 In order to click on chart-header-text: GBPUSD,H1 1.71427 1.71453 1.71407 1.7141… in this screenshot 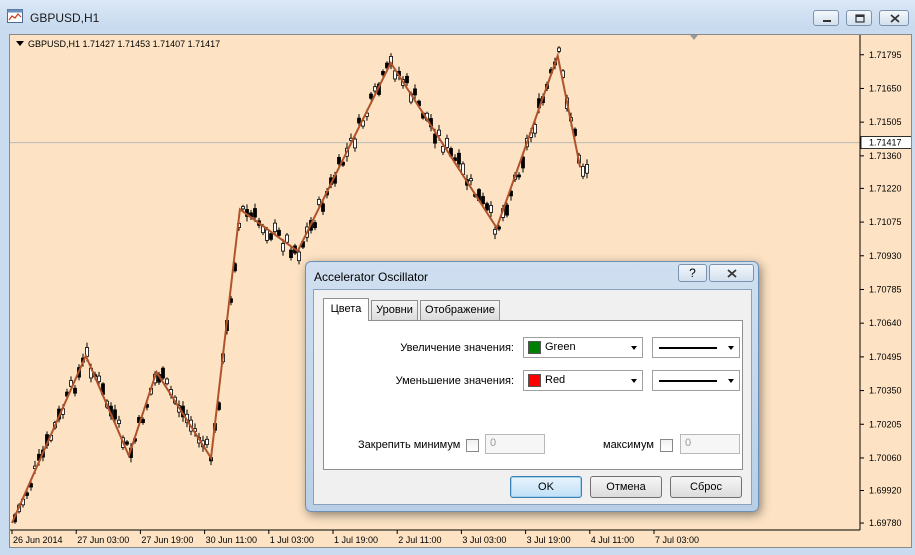, I will do `click(124, 44)`.